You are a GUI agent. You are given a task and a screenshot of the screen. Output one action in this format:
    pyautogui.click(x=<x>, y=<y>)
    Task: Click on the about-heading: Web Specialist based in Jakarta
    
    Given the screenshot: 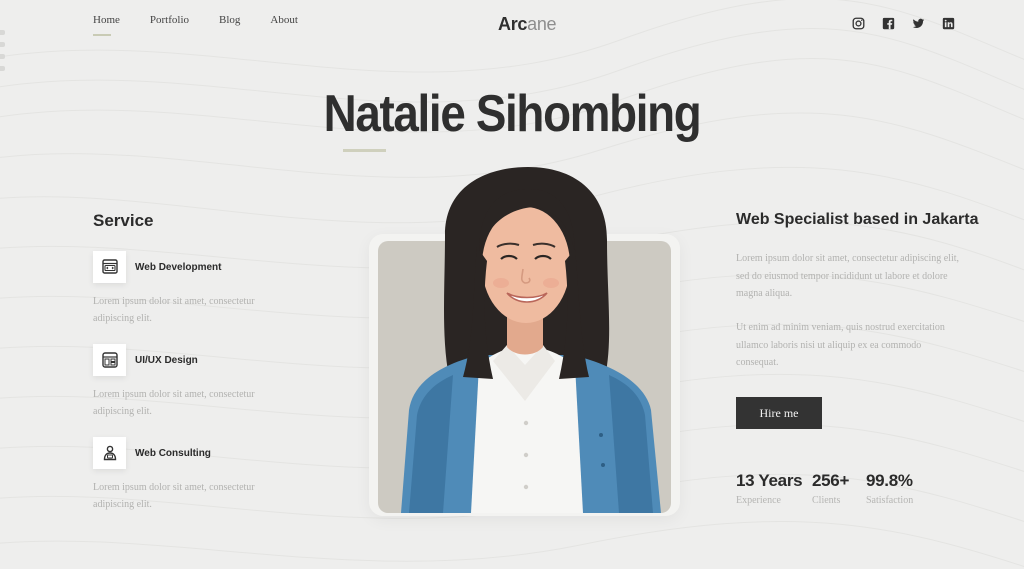 What is the action you would take?
    pyautogui.click(x=857, y=219)
    